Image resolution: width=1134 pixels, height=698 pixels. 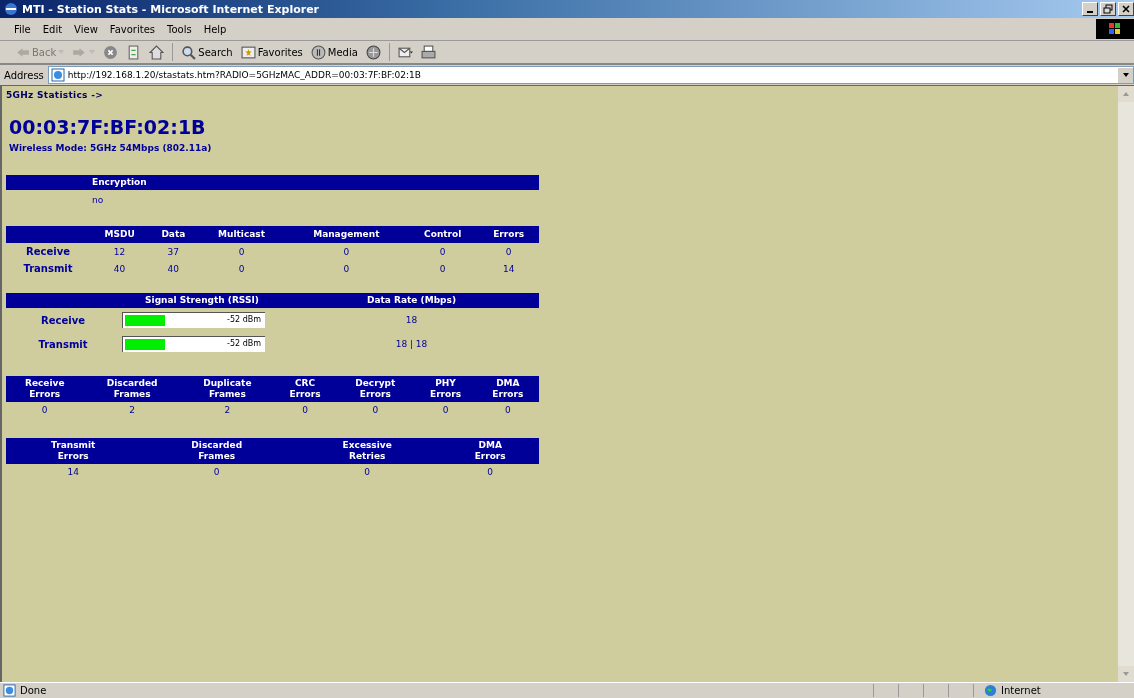 I want to click on column-header: Encryption, so click(x=314, y=182).